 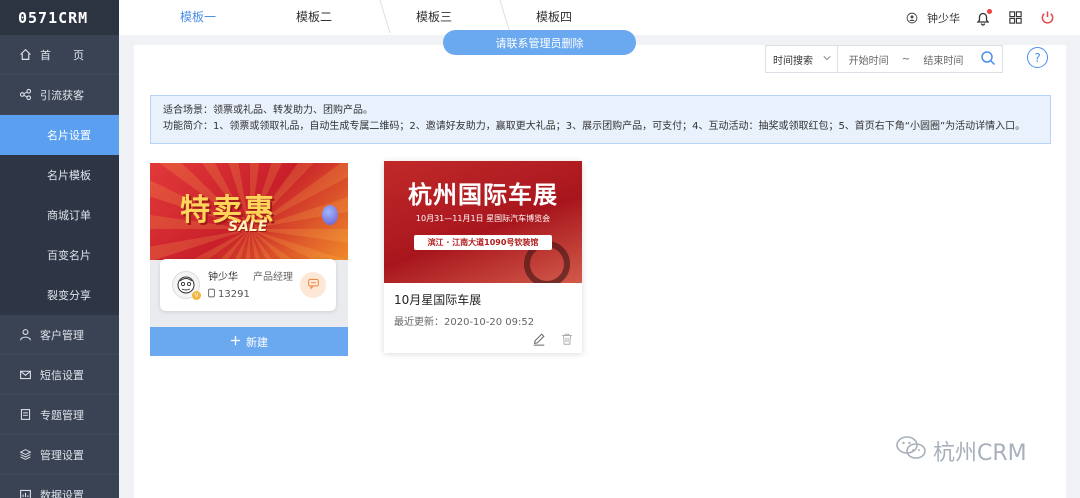 I want to click on sidebar-subitem-mall-orders: 商城订单, so click(x=59, y=215).